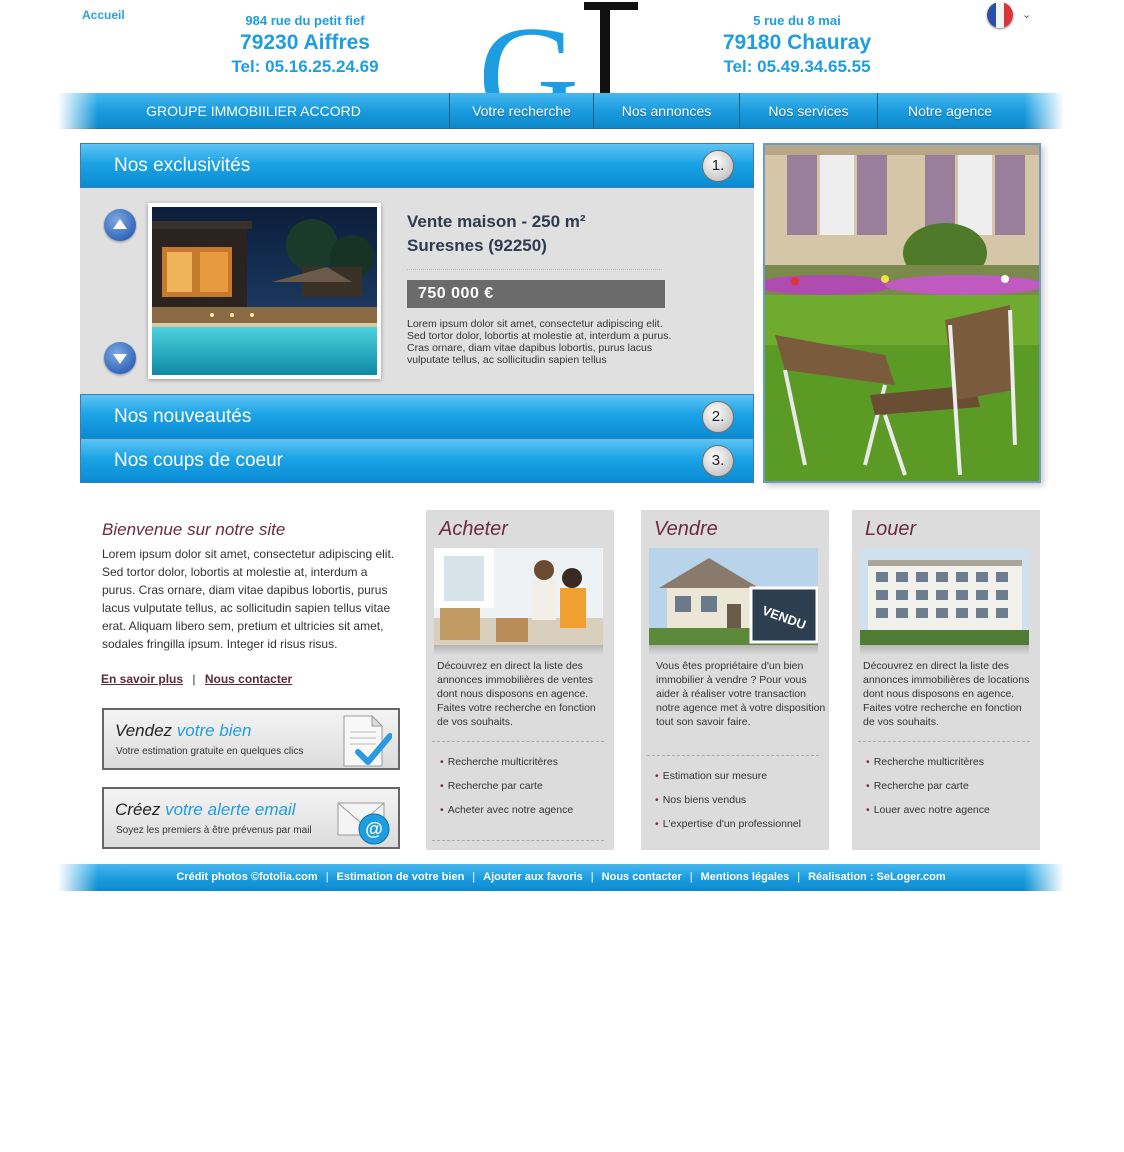 This screenshot has height=1152, width=1124. I want to click on tab-nouveautes: Nos nouveautés 2., so click(417, 416).